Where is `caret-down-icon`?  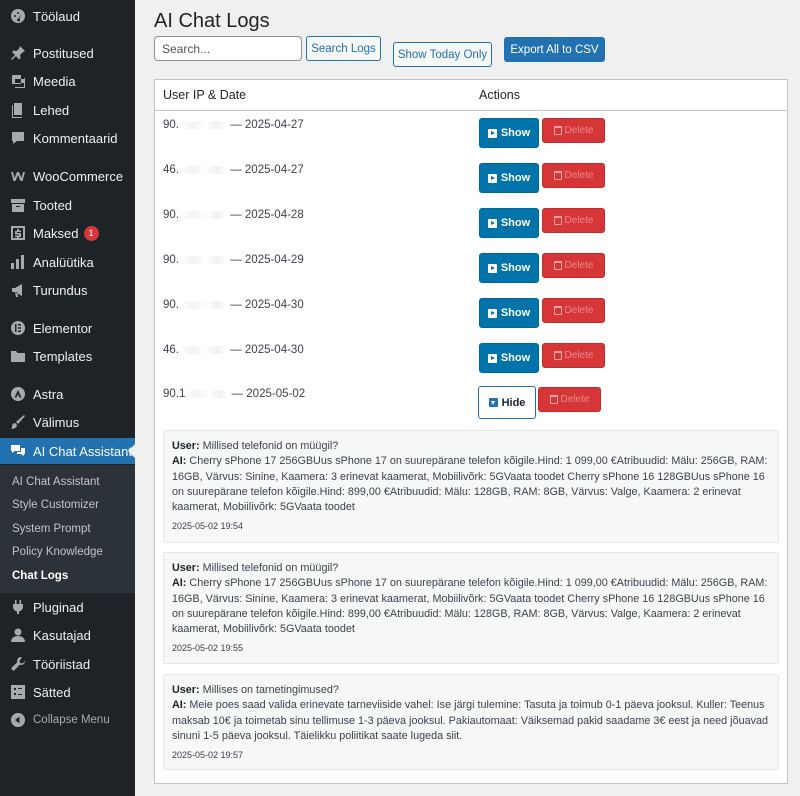
caret-down-icon is located at coordinates (493, 402).